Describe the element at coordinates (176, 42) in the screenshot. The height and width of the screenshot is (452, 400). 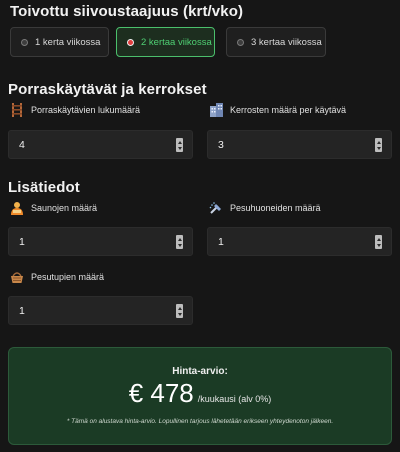
I see `frequency-option-label: 2 kertaa viikossa` at that location.